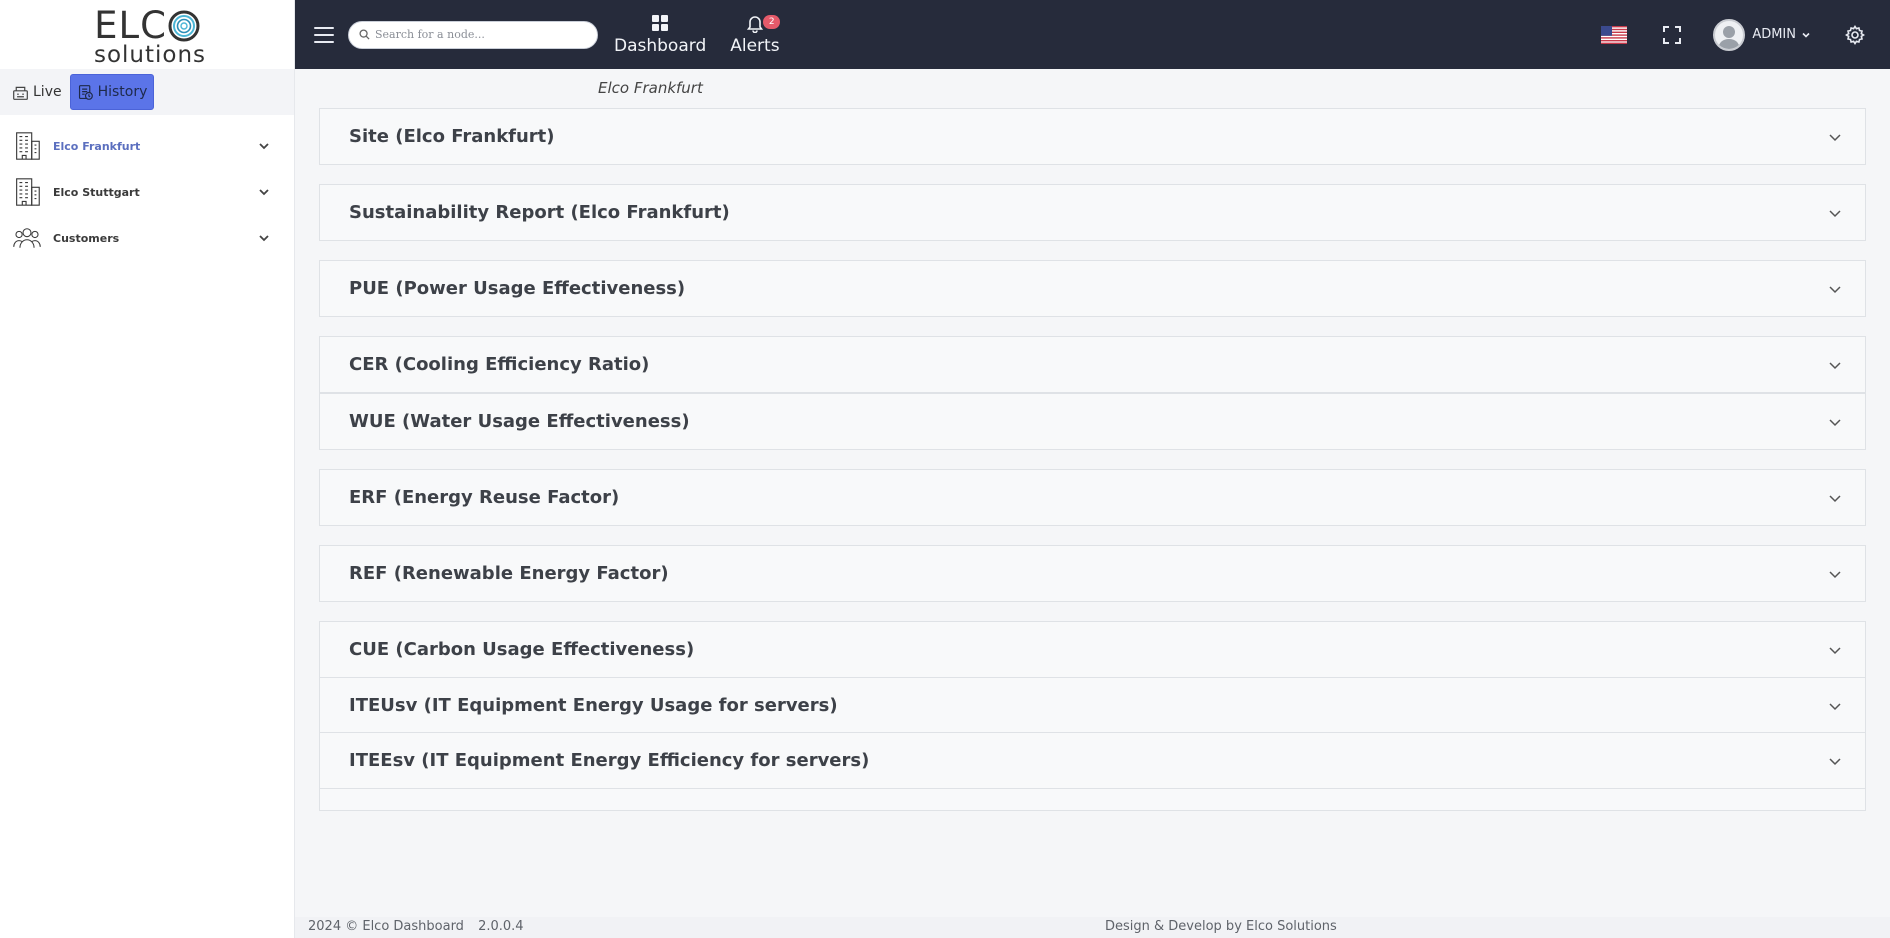  I want to click on tree-item-label: Customers, so click(86, 238).